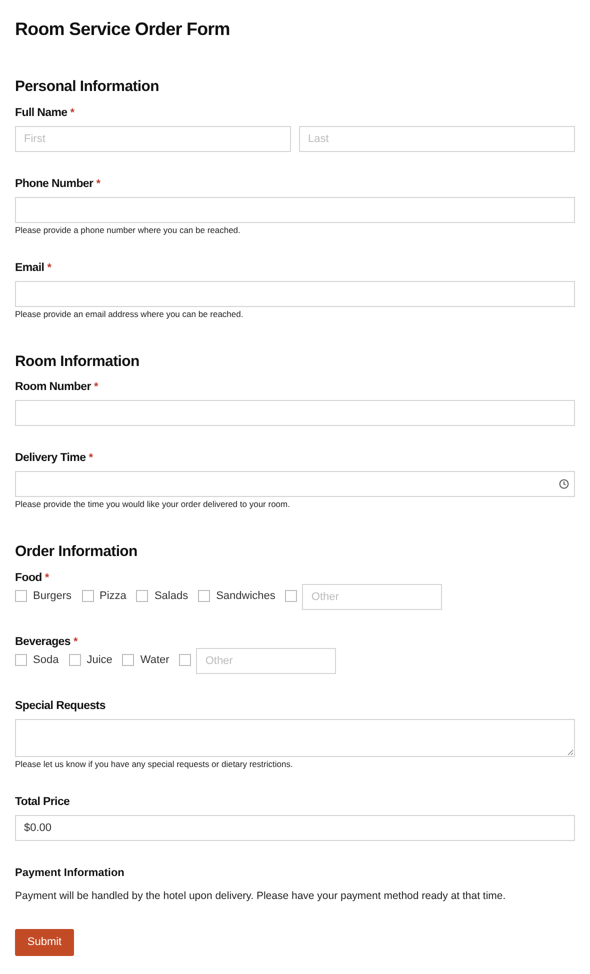  Describe the element at coordinates (155, 660) in the screenshot. I see `option-label: Water` at that location.